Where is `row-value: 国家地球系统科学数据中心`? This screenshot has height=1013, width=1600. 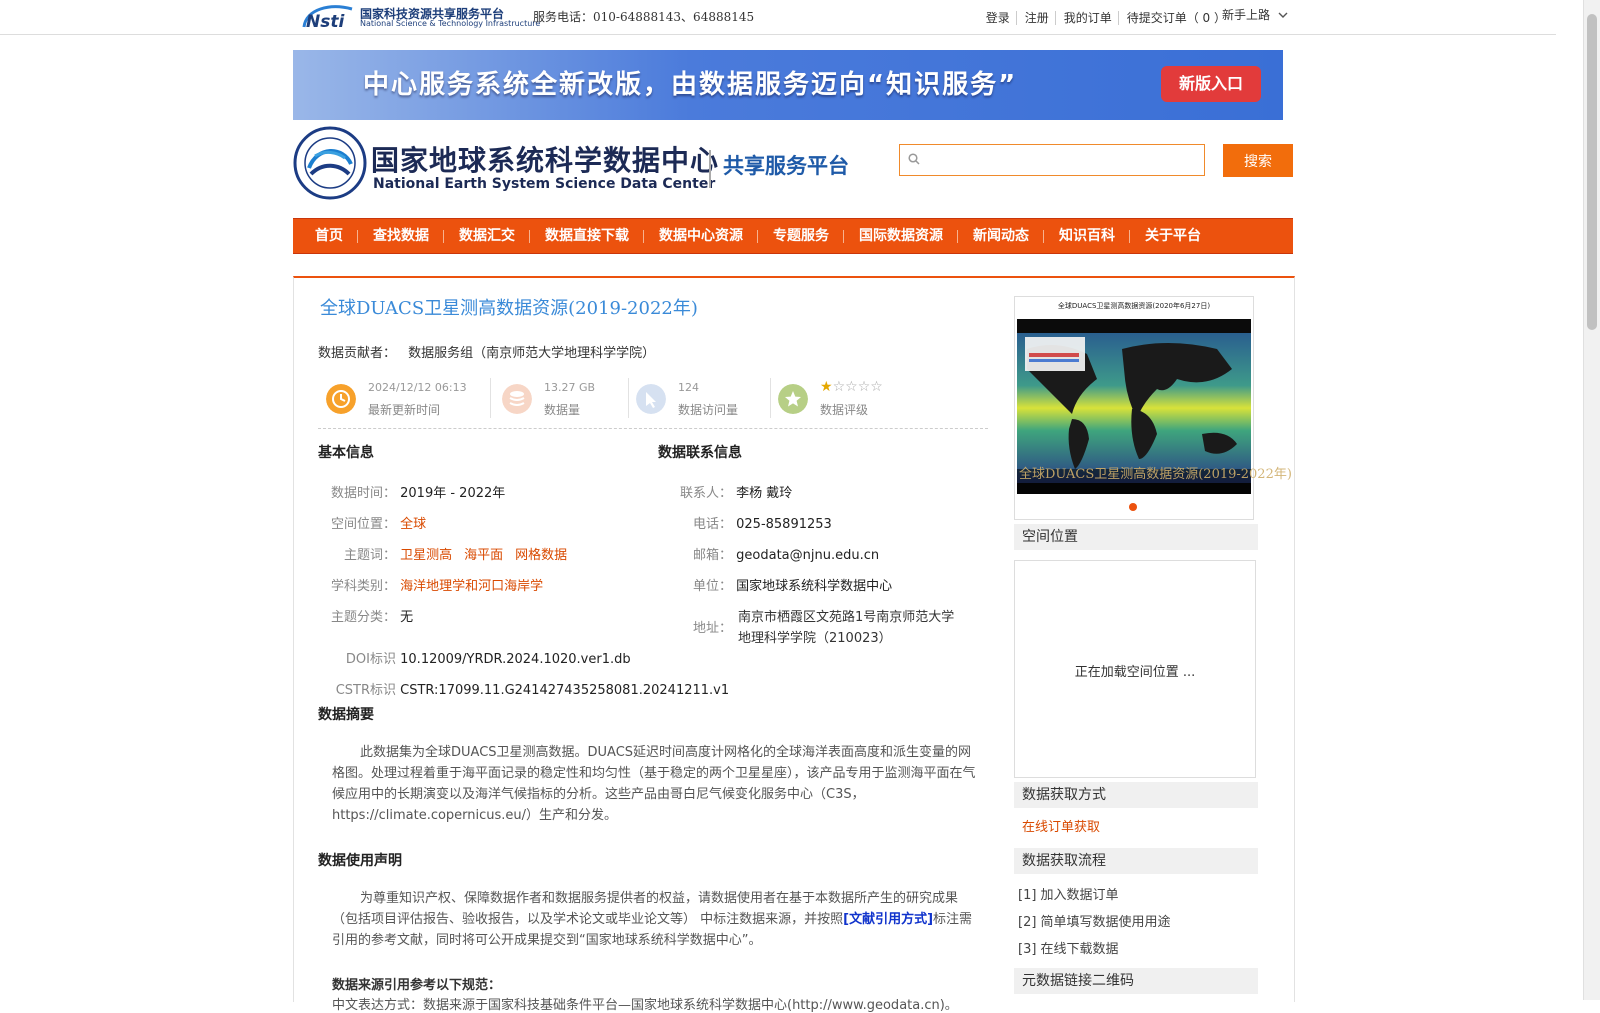
row-value: 国家地球系统科学数据中心 is located at coordinates (814, 586).